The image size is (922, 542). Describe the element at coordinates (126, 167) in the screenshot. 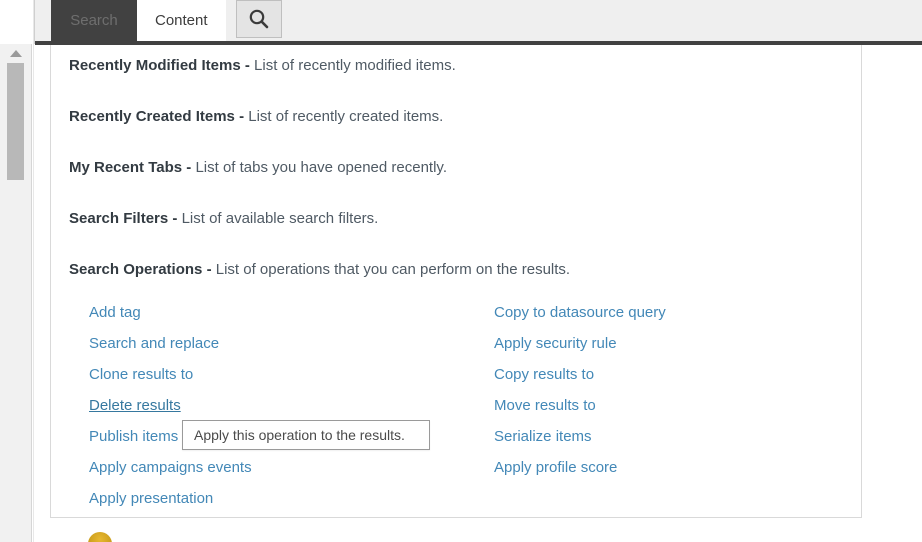

I see `description-term: My Recent Tabs` at that location.